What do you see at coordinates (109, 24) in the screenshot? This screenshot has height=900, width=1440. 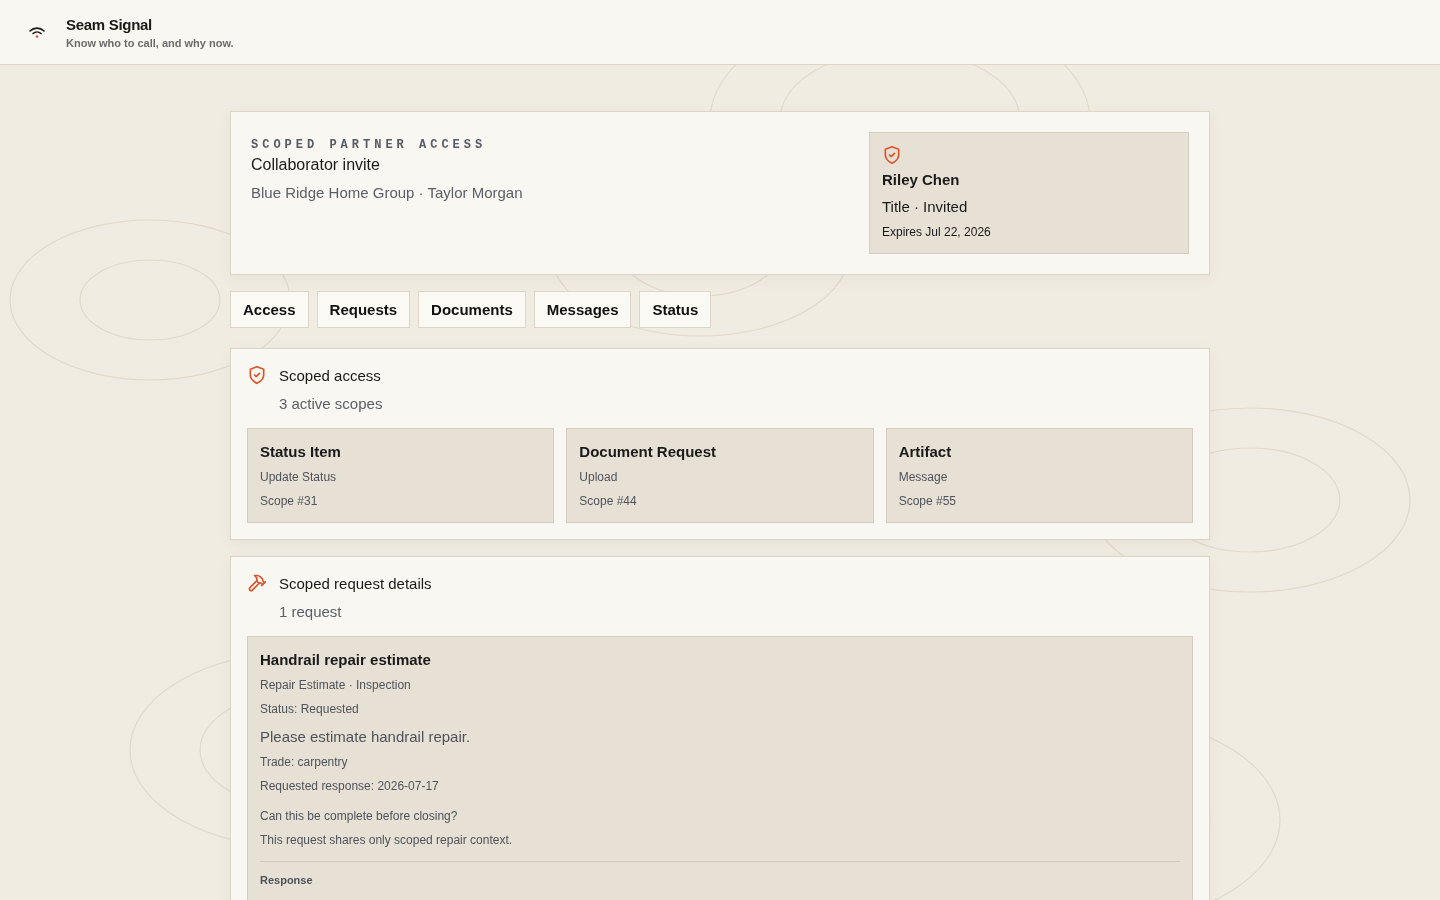 I see `app-name: Seam Signal` at bounding box center [109, 24].